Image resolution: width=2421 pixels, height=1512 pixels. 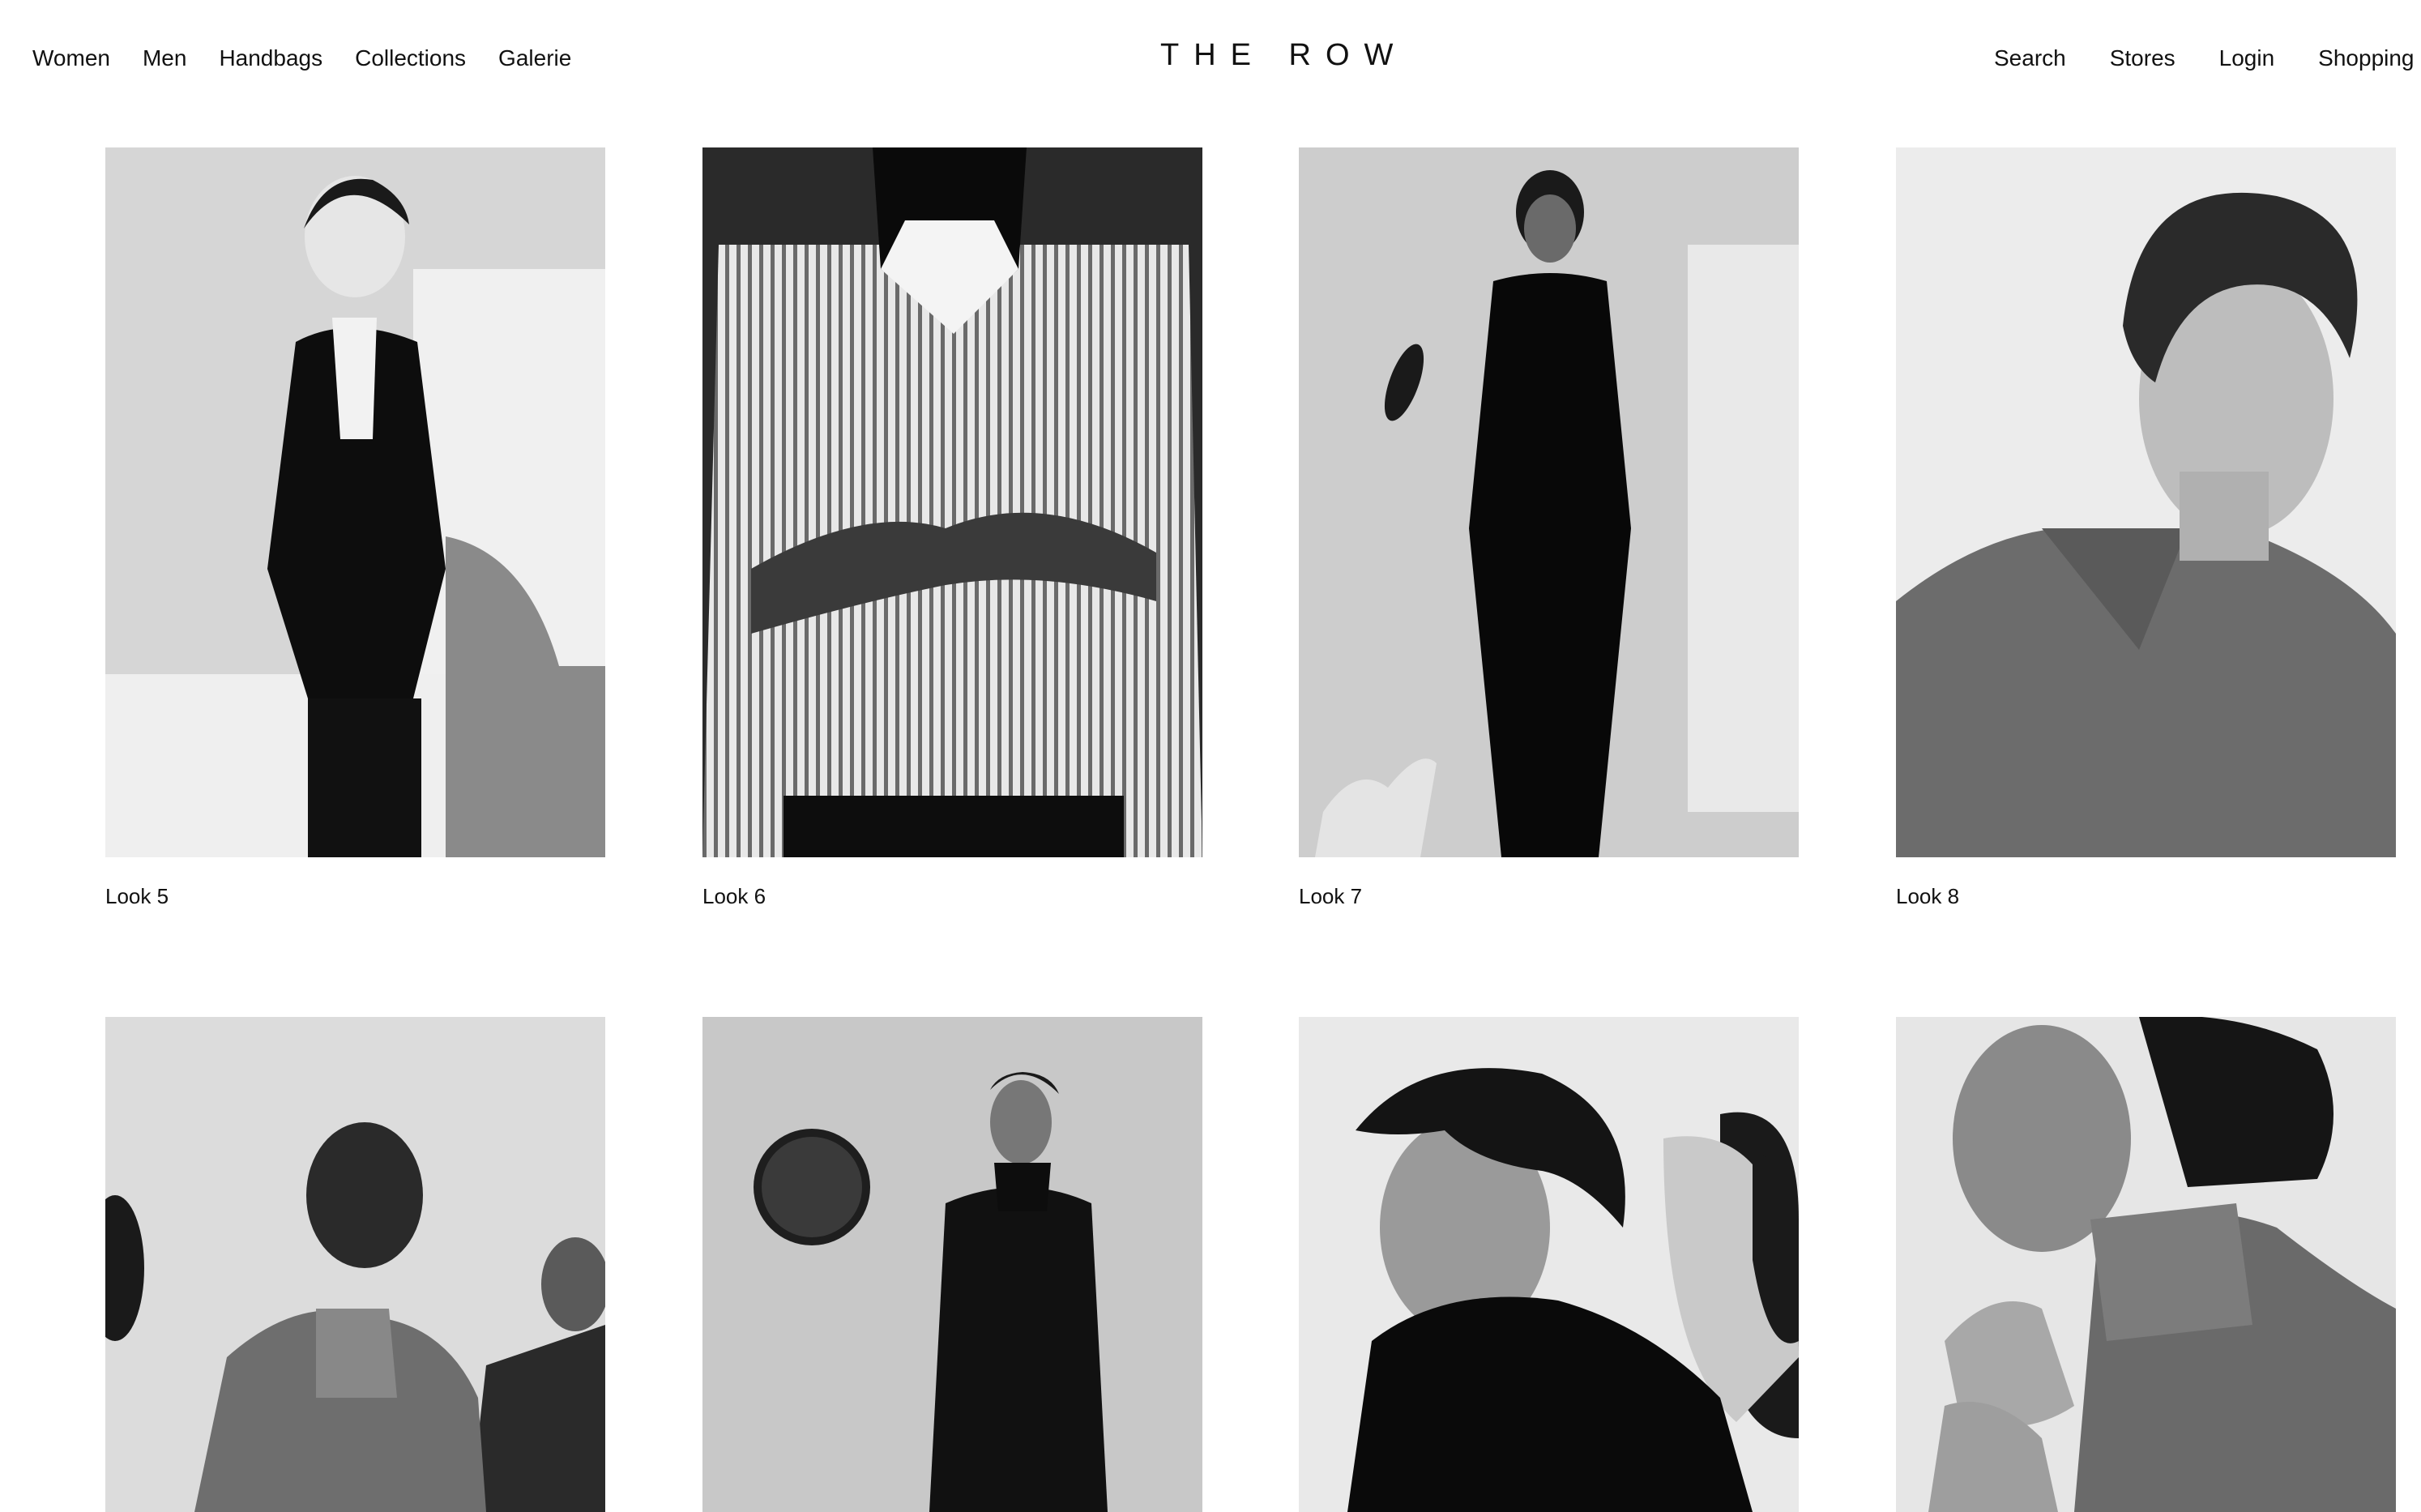 What do you see at coordinates (1927, 896) in the screenshot?
I see `look-label: Look 8` at bounding box center [1927, 896].